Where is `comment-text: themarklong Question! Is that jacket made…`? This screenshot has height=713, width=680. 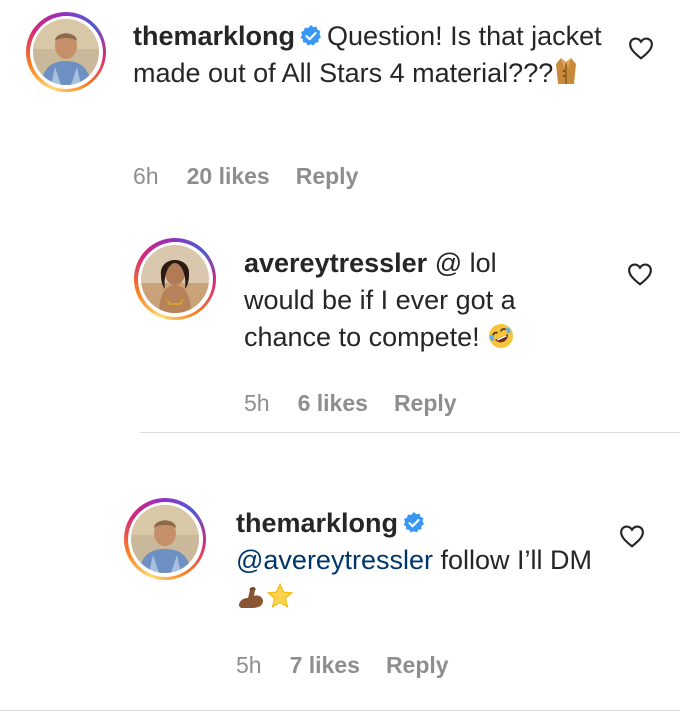
comment-text: themarklong Question! Is that jacket made… is located at coordinates (368, 55).